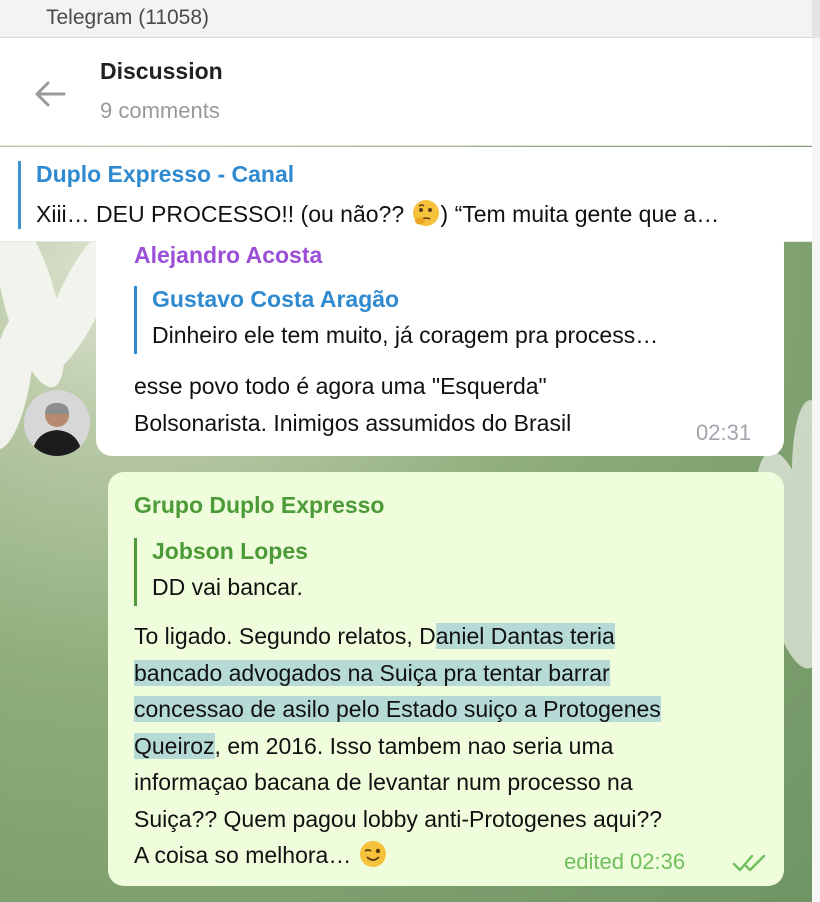 The width and height of the screenshot is (820, 902). What do you see at coordinates (160, 110) in the screenshot?
I see `comment-count: 9 comments` at bounding box center [160, 110].